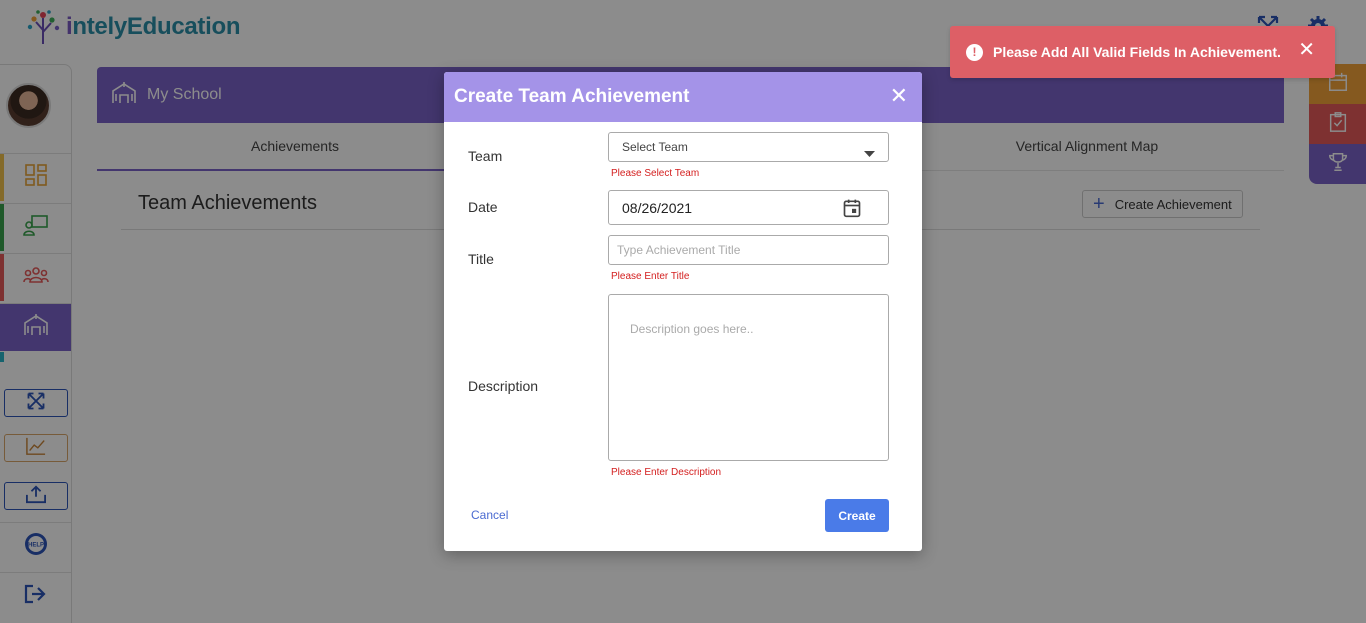 The height and width of the screenshot is (623, 1366). I want to click on title-error: Please Enter Title, so click(650, 276).